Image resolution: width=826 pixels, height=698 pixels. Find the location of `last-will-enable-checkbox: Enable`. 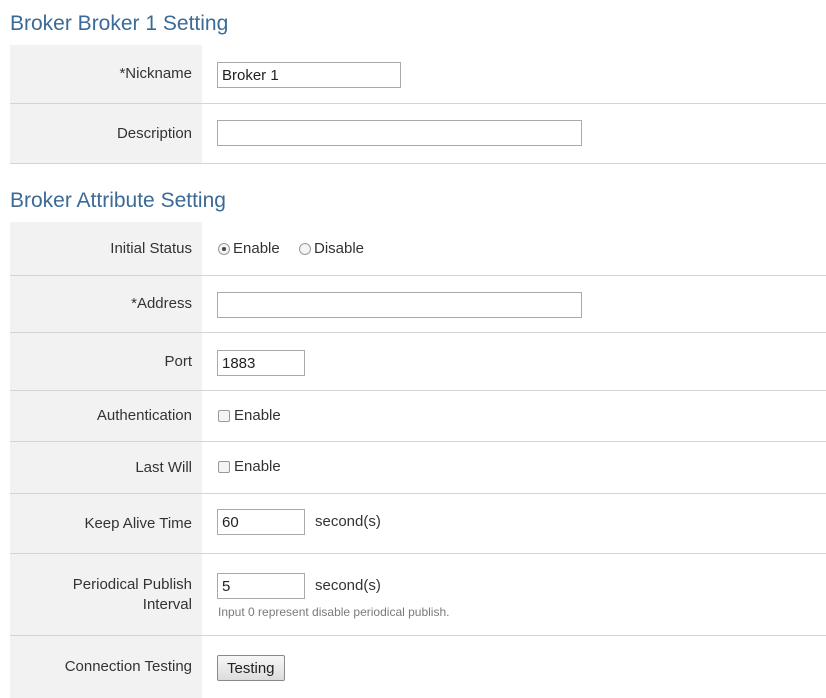

last-will-enable-checkbox: Enable is located at coordinates (249, 466).